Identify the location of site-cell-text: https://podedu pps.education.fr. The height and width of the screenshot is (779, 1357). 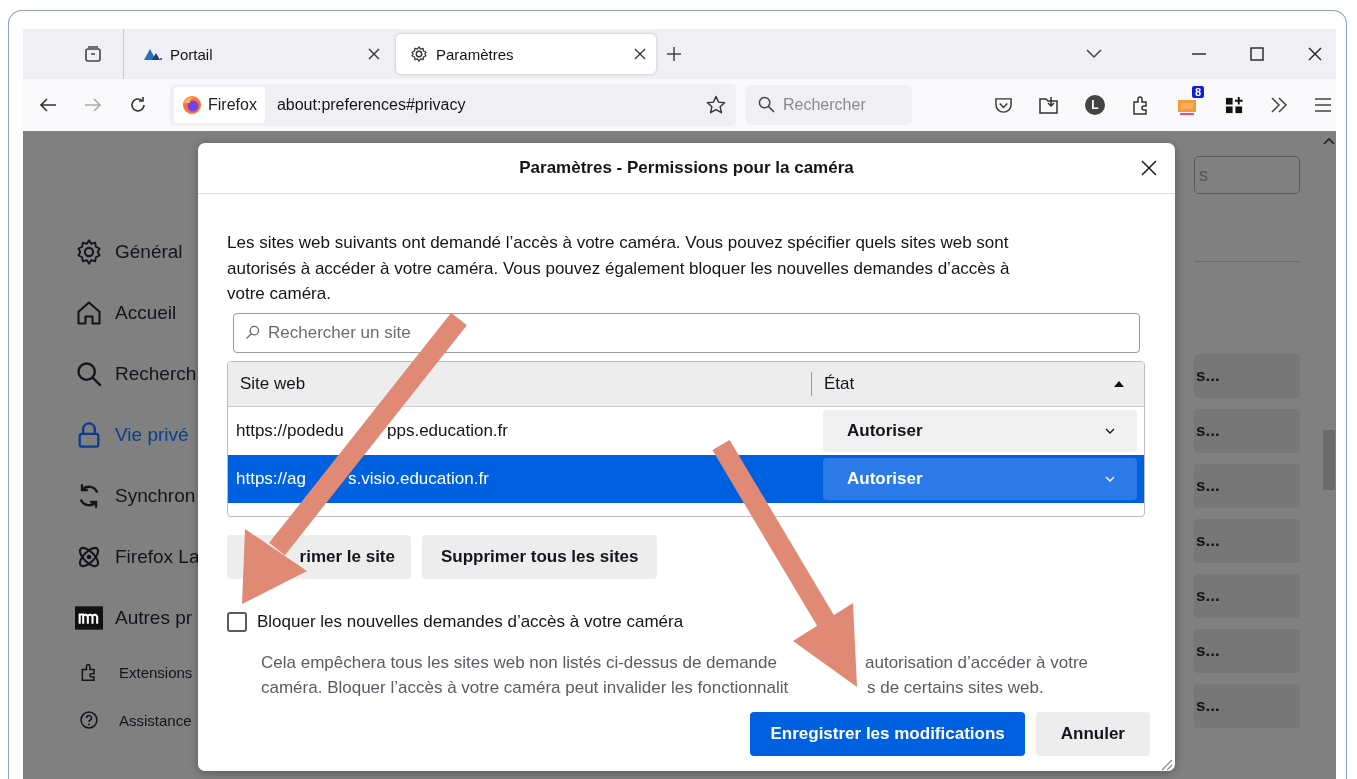
(372, 430).